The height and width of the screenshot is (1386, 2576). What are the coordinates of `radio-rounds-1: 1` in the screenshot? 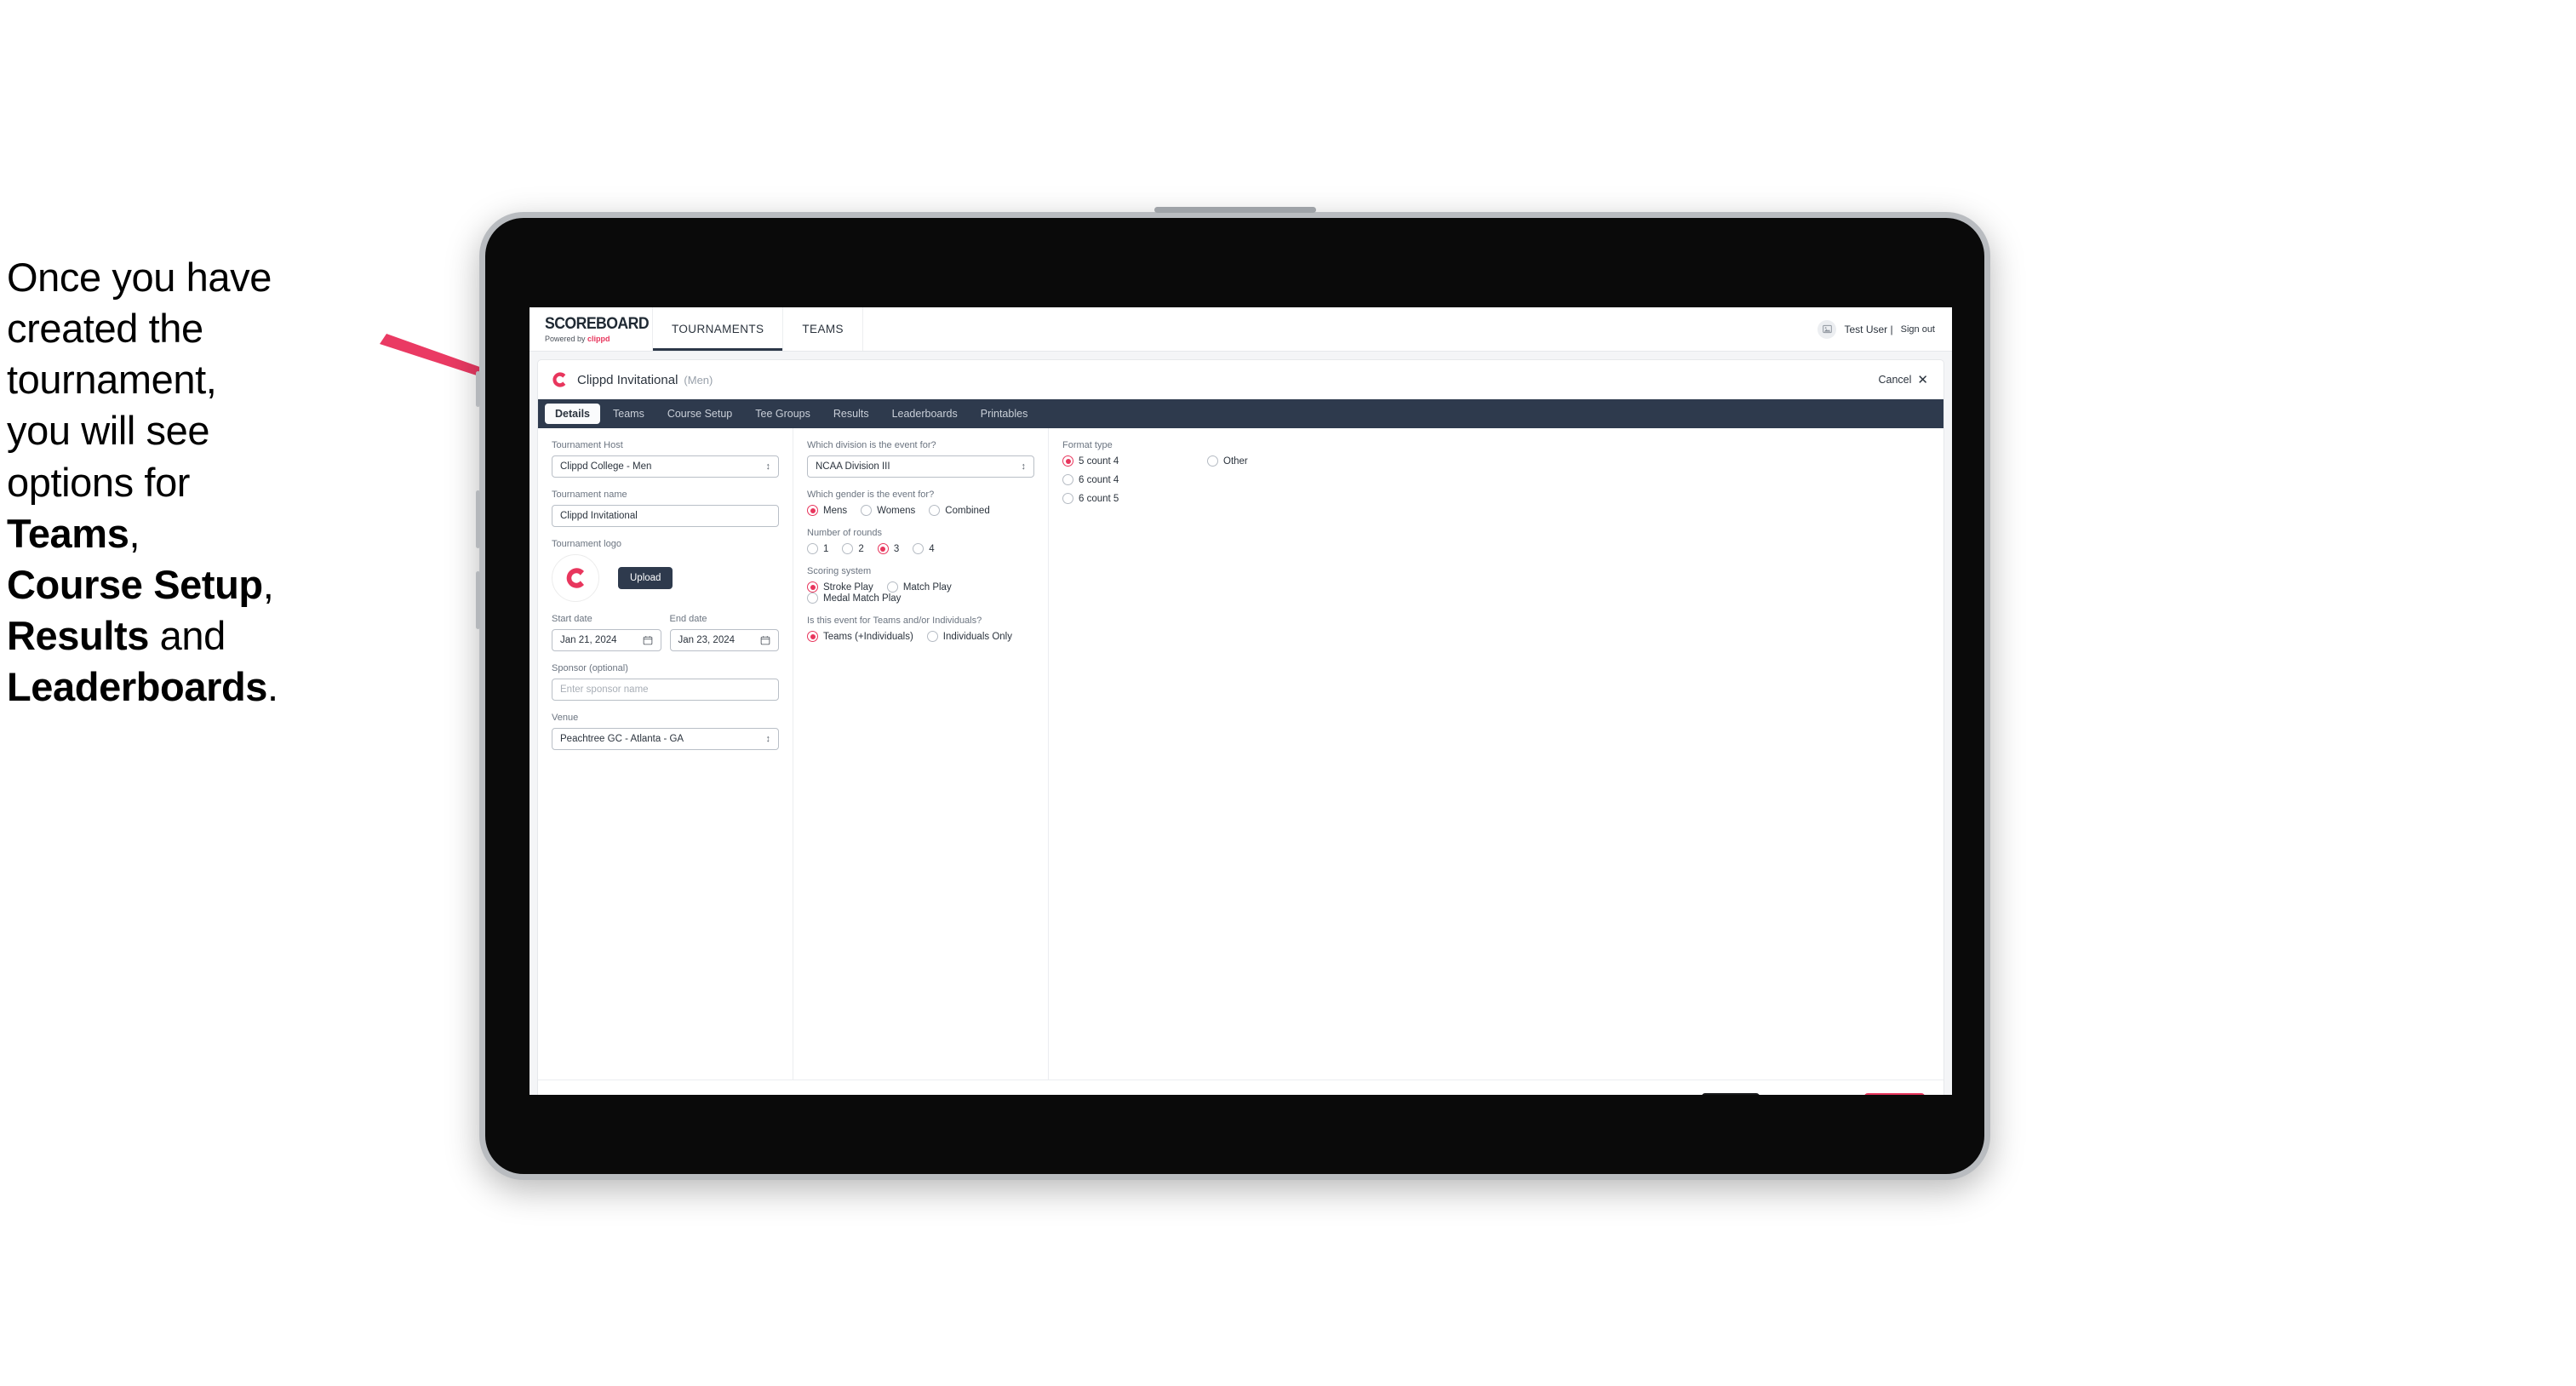 It's located at (818, 548).